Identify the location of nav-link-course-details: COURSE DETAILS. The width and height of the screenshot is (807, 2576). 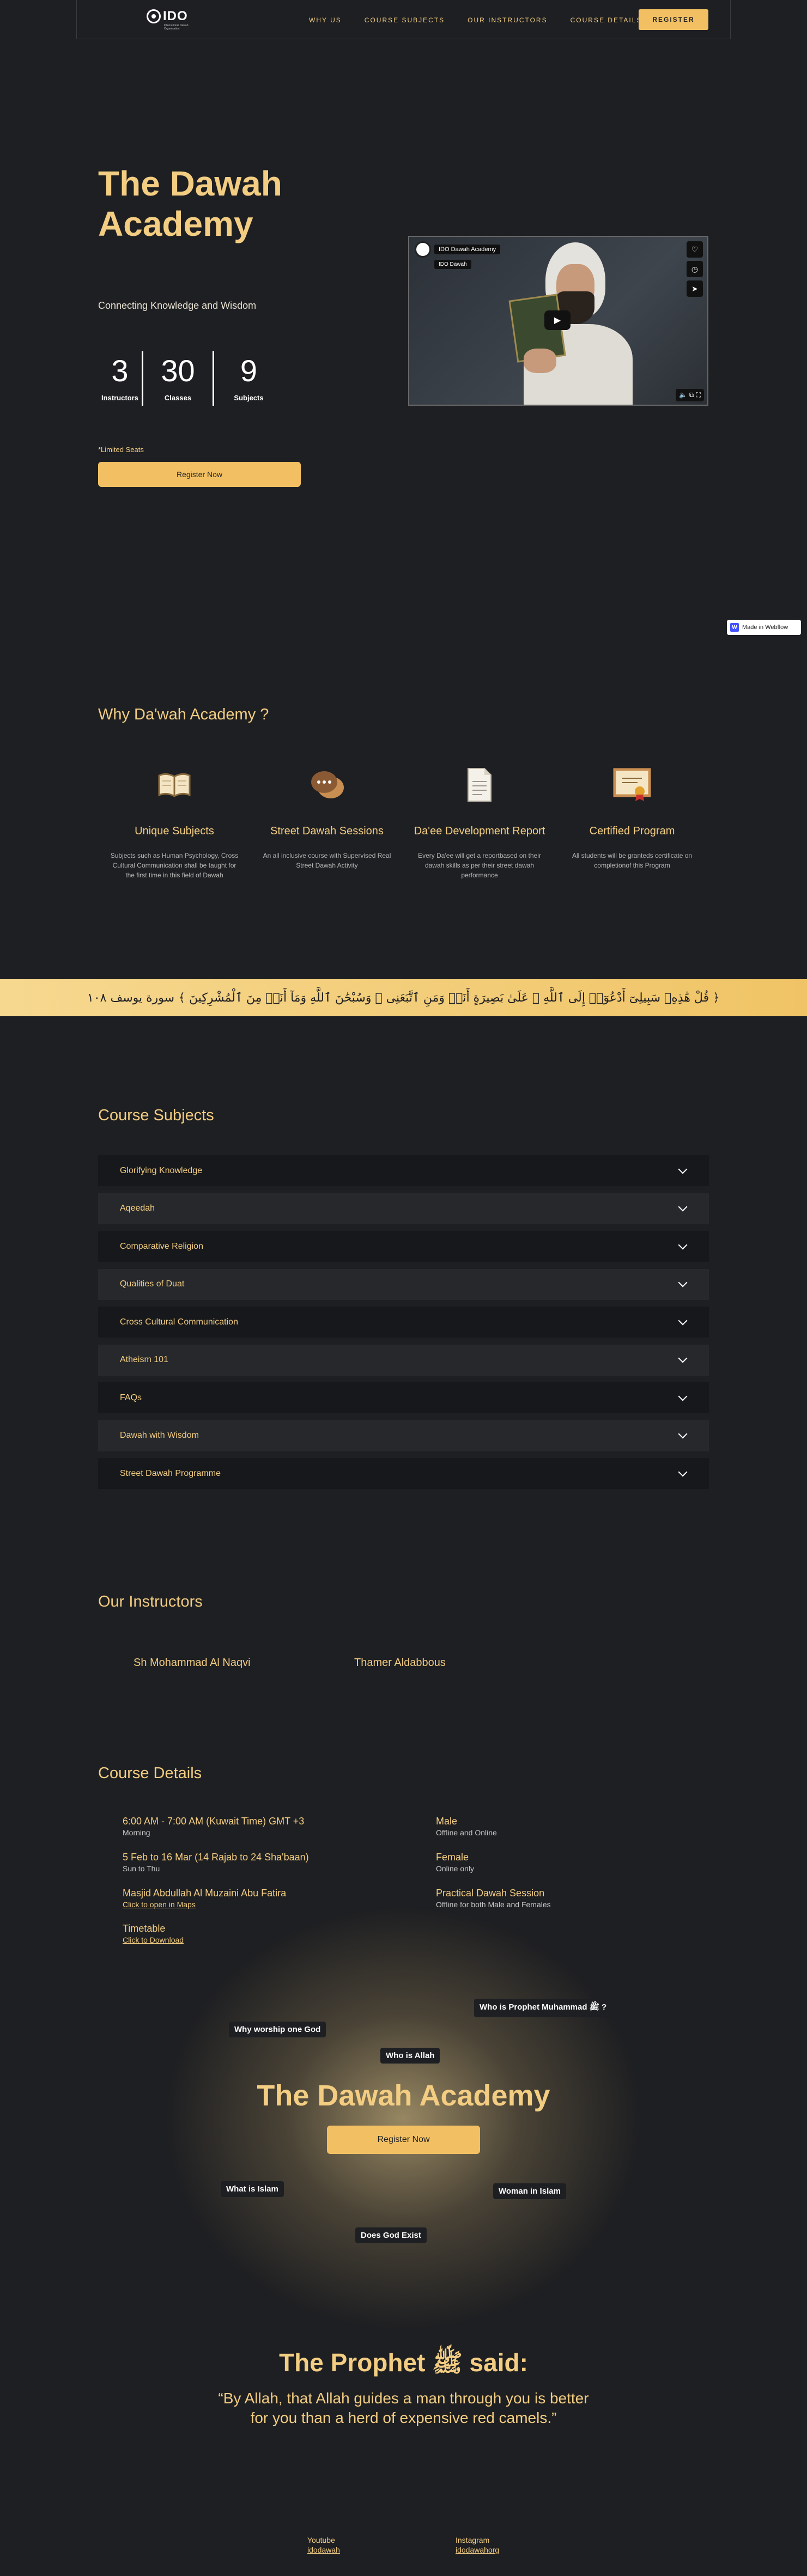
(607, 20).